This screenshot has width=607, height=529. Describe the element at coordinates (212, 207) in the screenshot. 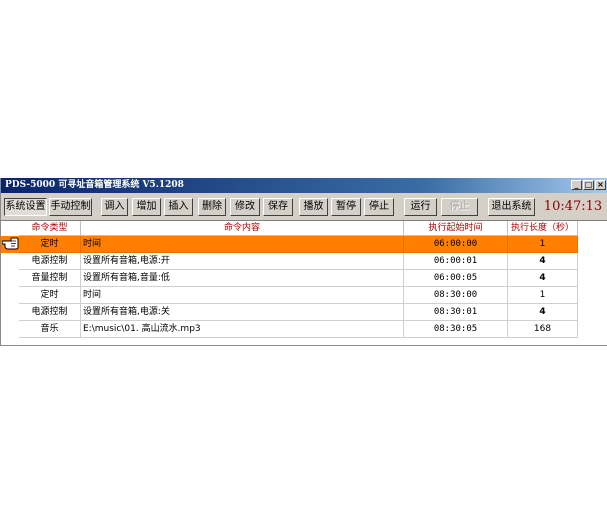

I see `delete-button: 删除` at that location.